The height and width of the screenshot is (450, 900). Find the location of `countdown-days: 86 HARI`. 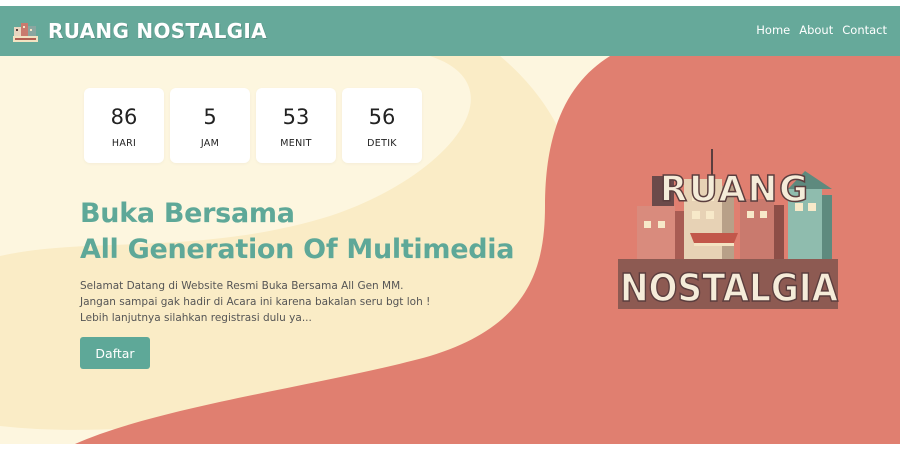

countdown-days: 86 HARI is located at coordinates (124, 125).